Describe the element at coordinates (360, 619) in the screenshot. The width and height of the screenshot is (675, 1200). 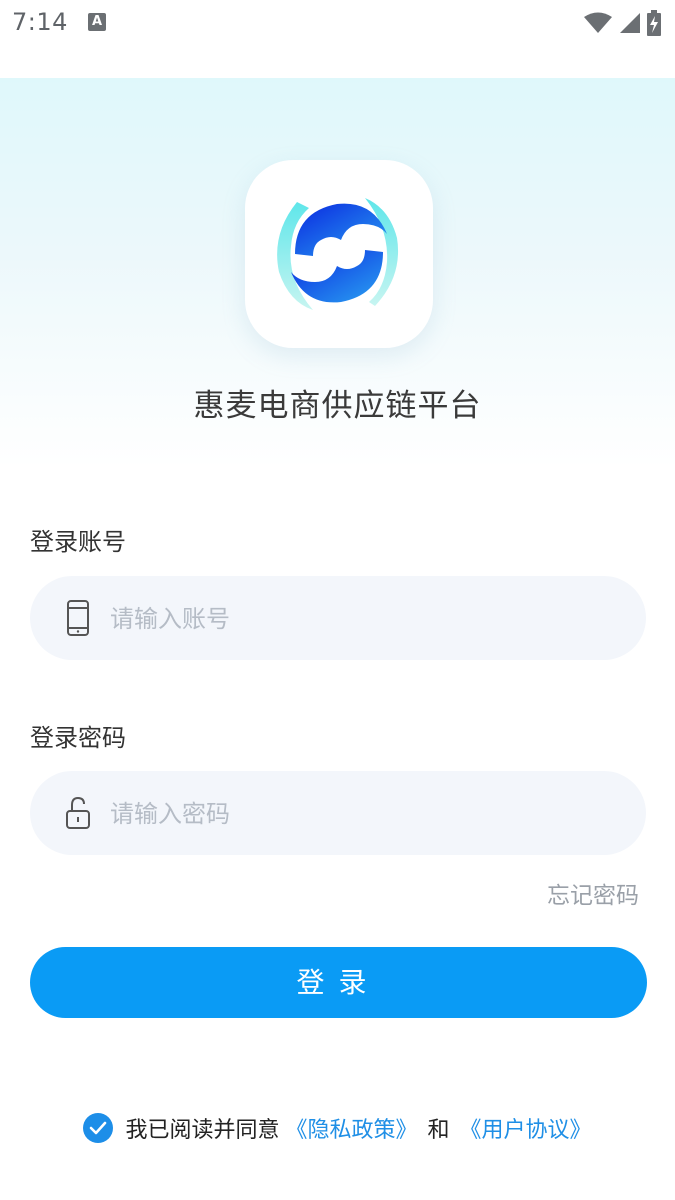
I see `account-input` at that location.